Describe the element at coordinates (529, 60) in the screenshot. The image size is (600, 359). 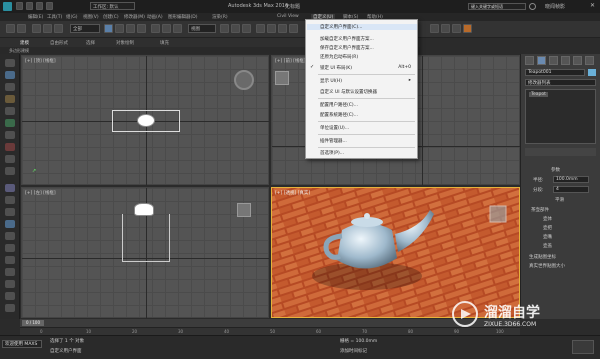
I see `create-tab-icon` at that location.